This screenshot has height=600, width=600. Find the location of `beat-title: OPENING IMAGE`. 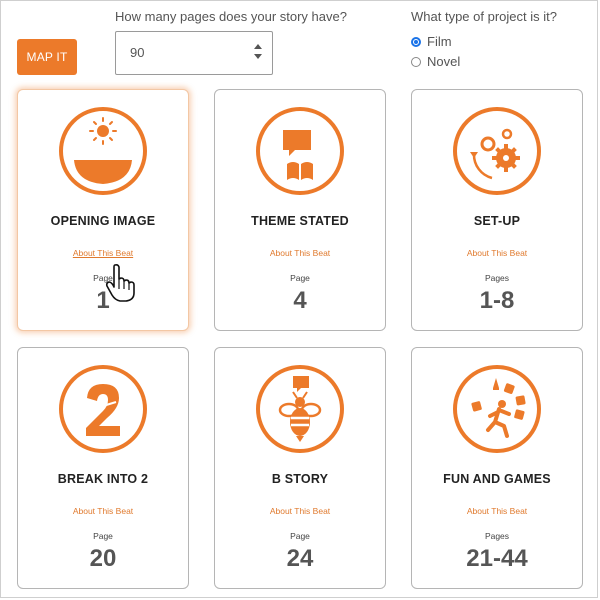

beat-title: OPENING IMAGE is located at coordinates (103, 221).